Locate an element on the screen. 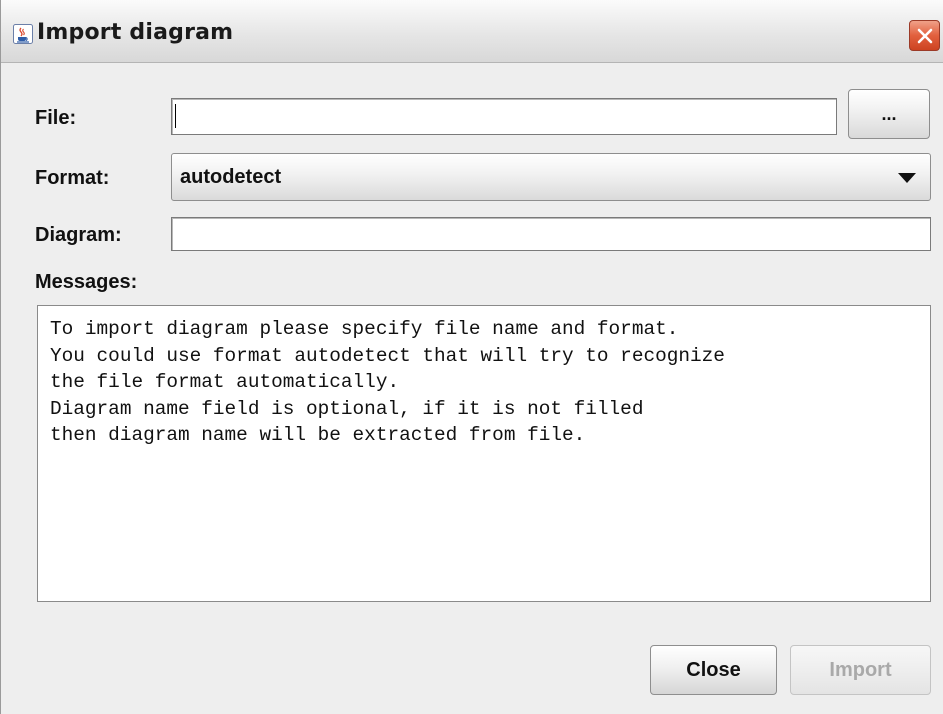 The image size is (943, 714). message-line: the file format automatically. is located at coordinates (225, 382).